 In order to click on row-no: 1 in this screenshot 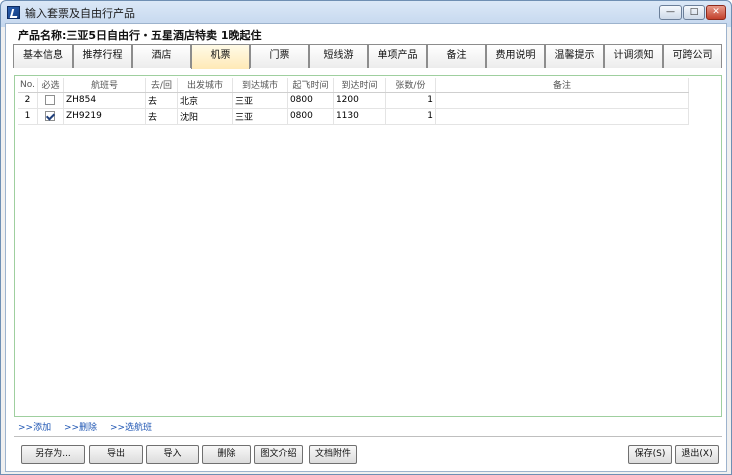, I will do `click(28, 116)`.